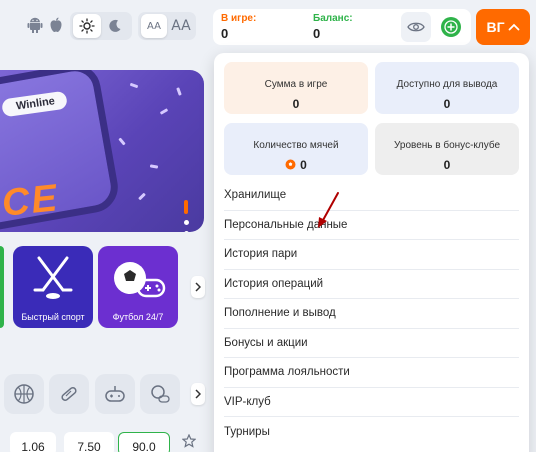 This screenshot has width=536, height=452. Describe the element at coordinates (187, 216) in the screenshot. I see `carousel-dots` at that location.